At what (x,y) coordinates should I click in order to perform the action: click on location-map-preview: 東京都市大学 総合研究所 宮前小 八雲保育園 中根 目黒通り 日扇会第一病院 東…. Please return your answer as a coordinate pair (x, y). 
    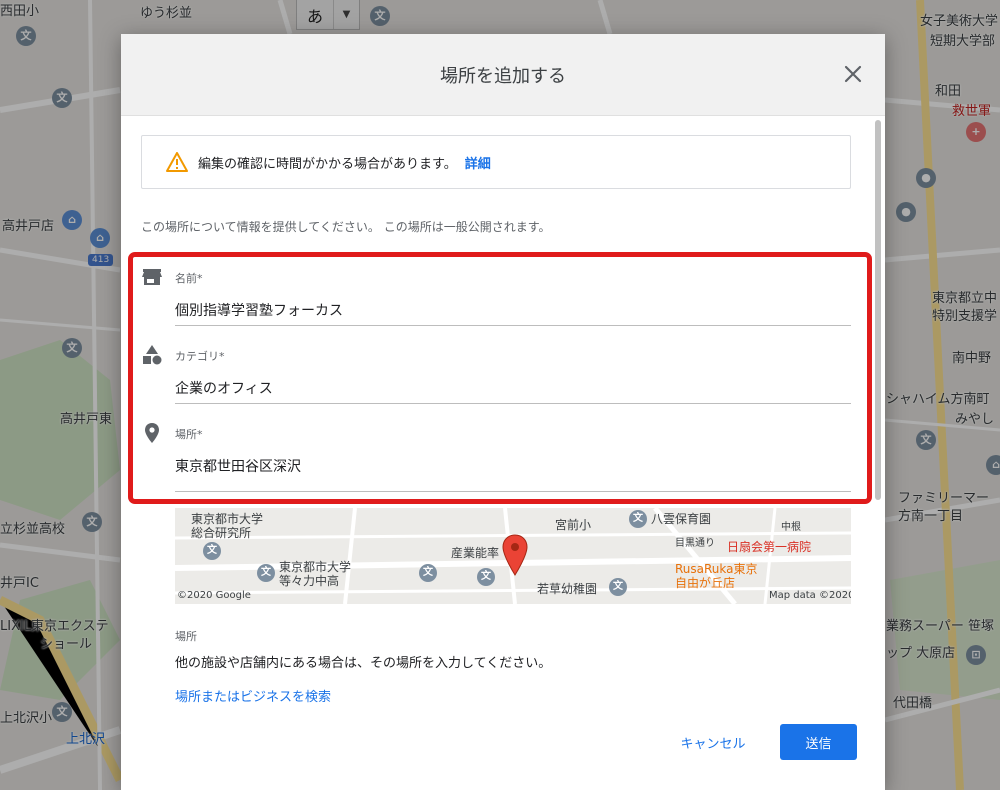
    Looking at the image, I should click on (513, 556).